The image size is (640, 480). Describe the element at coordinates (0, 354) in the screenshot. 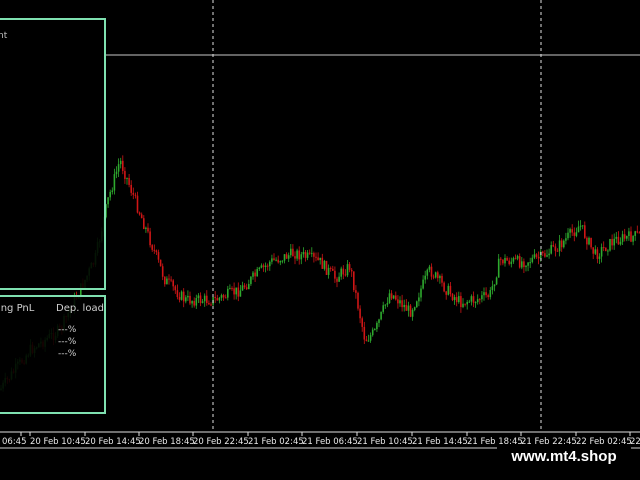

I see `pnl-value: :` at that location.